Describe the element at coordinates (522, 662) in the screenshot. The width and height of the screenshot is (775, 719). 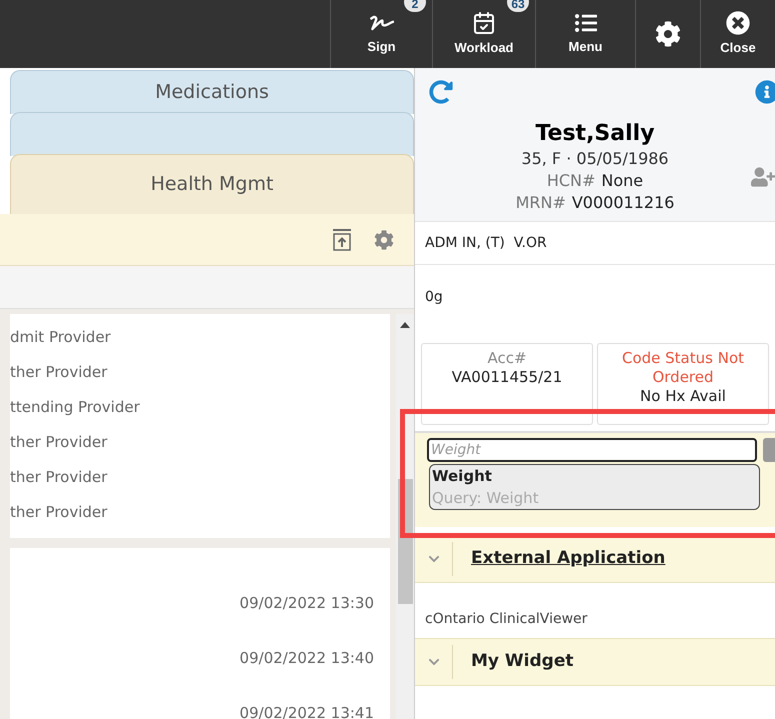
I see `section-title: My Widget` at that location.